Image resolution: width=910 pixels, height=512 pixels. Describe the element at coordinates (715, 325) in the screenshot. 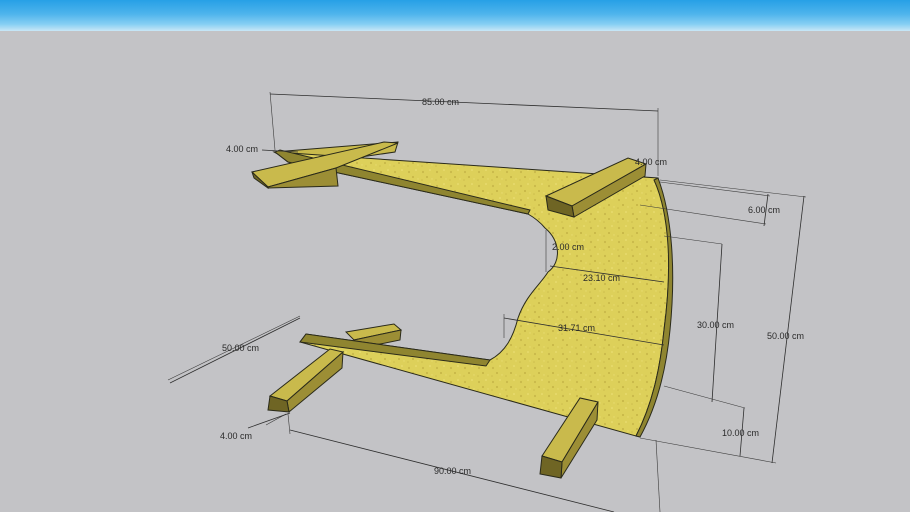

I see `dim-label-inner-height: 30.00 cm` at that location.